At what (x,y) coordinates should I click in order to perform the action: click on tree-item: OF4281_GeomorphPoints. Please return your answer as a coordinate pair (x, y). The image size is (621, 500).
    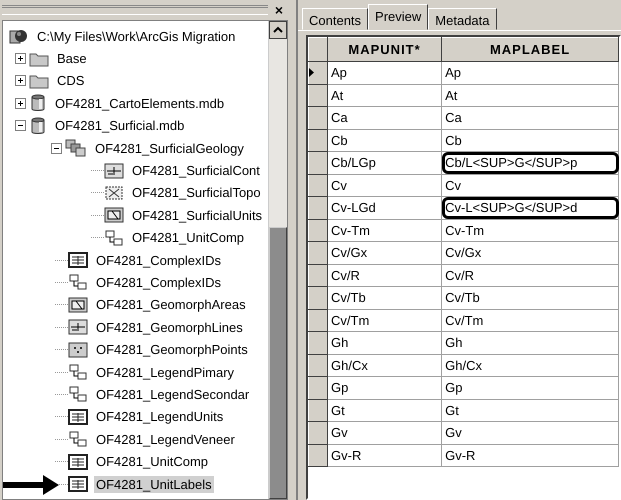
    Looking at the image, I should click on (172, 349).